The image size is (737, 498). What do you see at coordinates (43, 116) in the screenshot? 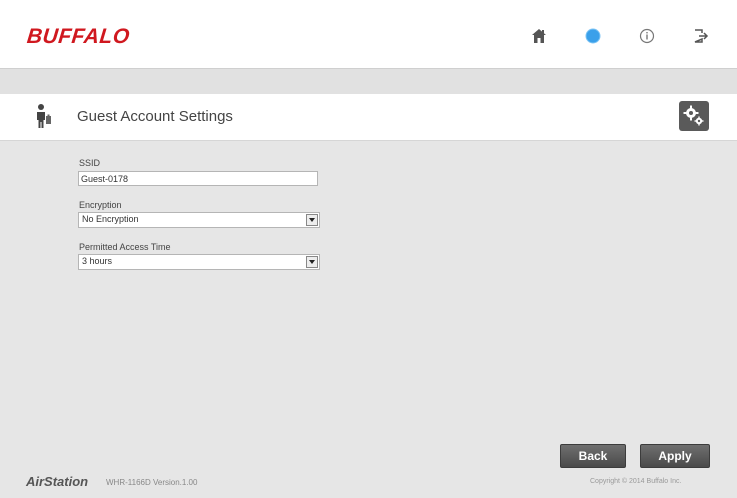
I see `guest-person-icon` at bounding box center [43, 116].